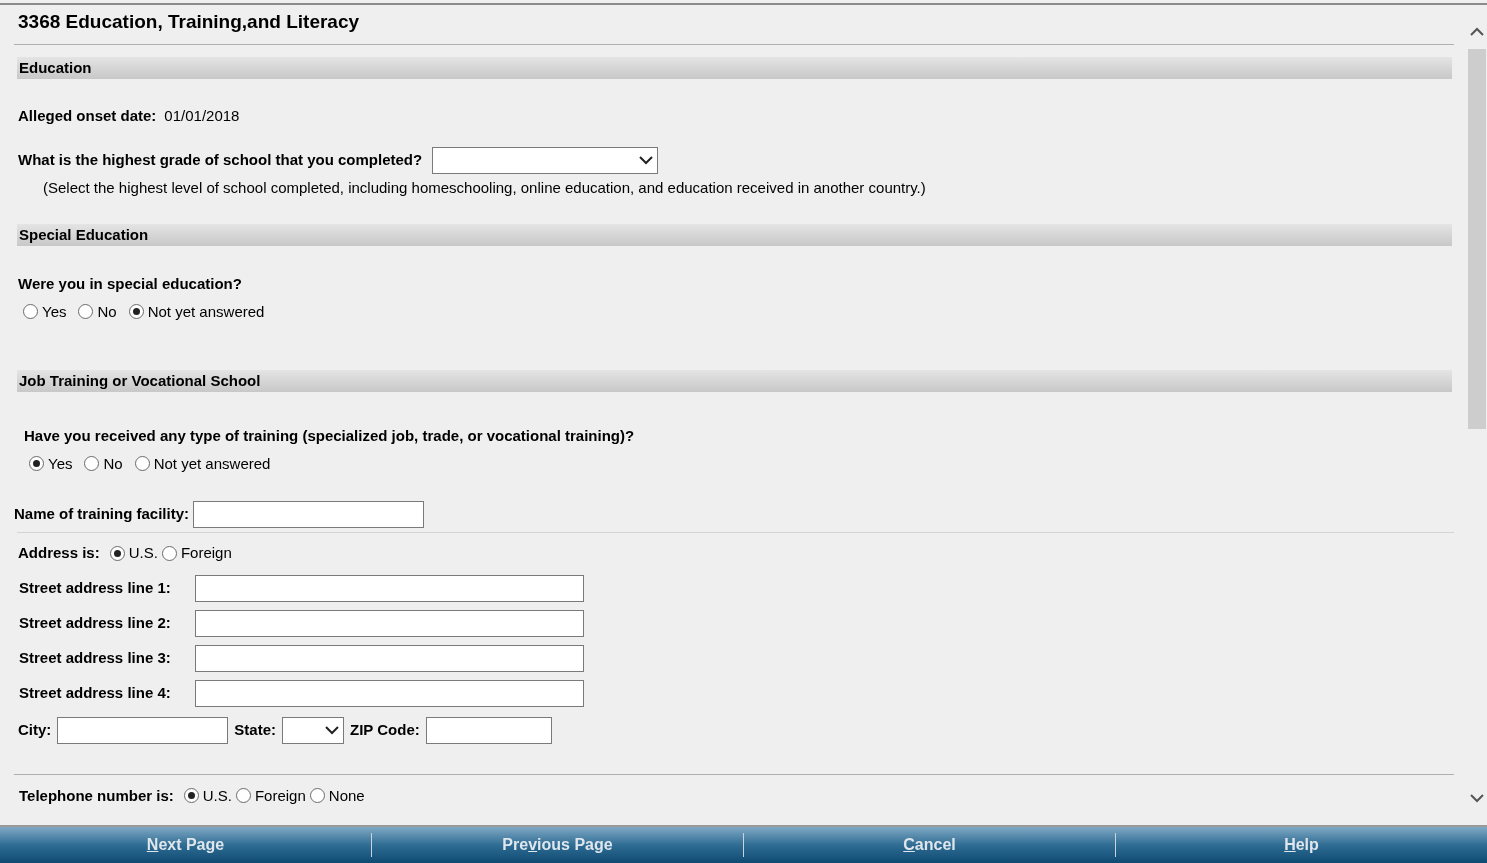 This screenshot has height=863, width=1487. What do you see at coordinates (330, 436) in the screenshot?
I see `question-label: Have you received any type of training (specialized job, trade, or vocational training)?` at bounding box center [330, 436].